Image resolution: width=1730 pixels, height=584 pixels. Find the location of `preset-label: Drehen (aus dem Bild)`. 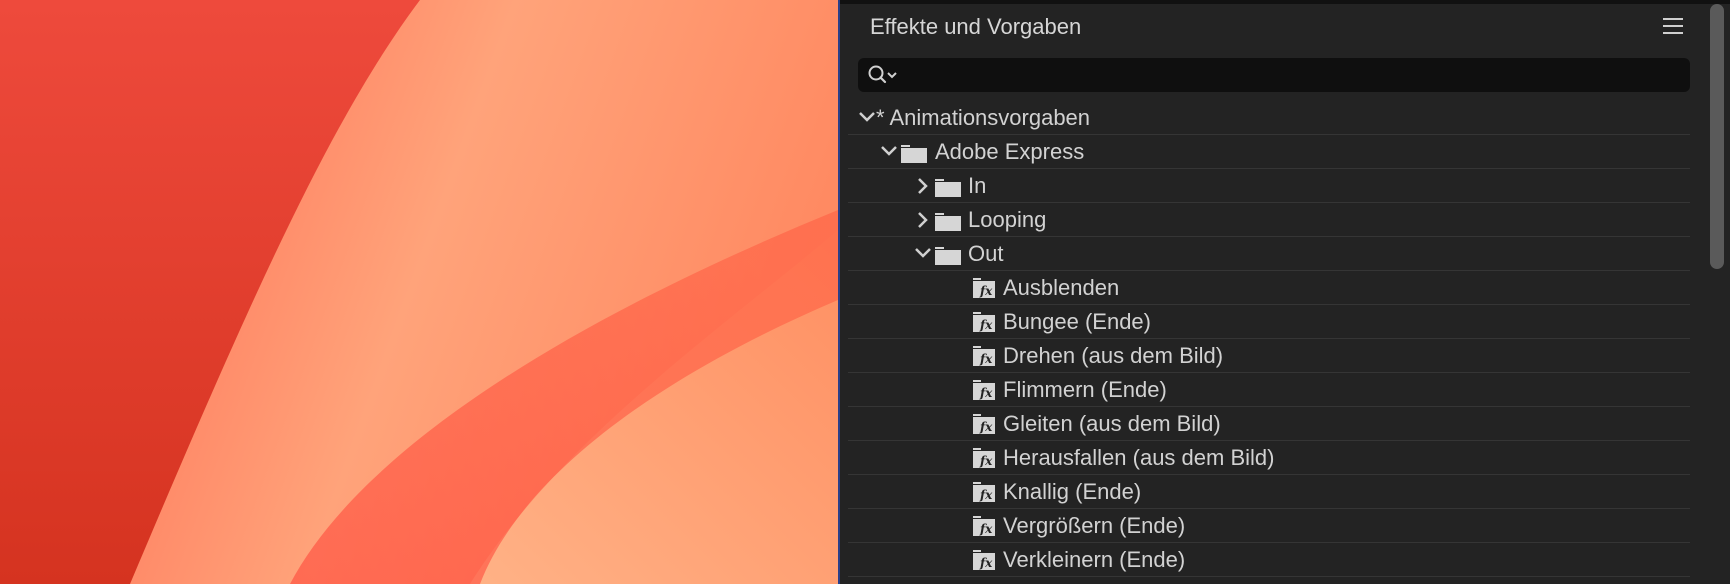

preset-label: Drehen (aus dem Bild) is located at coordinates (1113, 355).